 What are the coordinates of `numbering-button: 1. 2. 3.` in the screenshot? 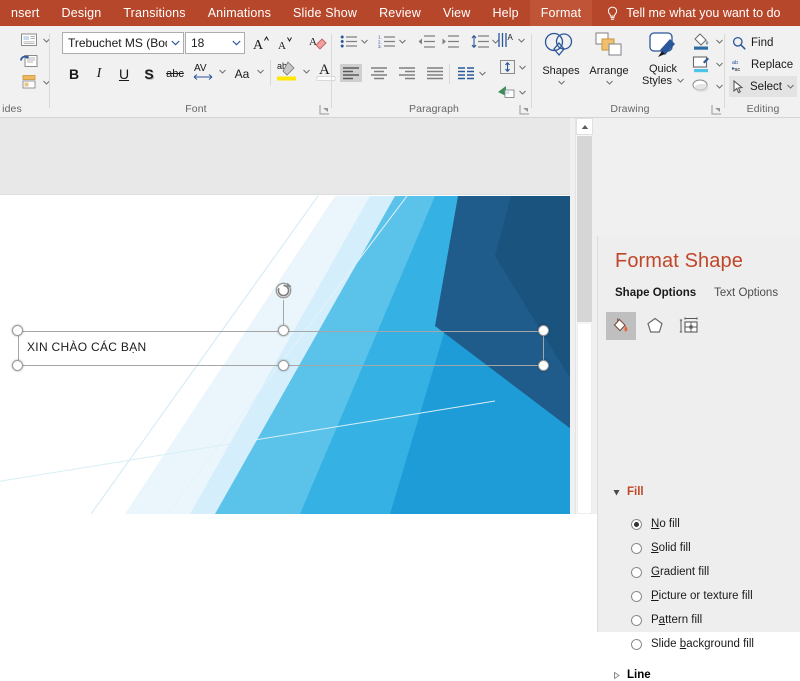 It's located at (392, 41).